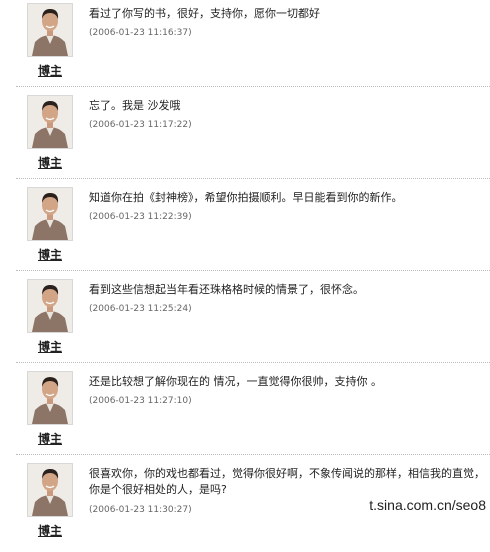  What do you see at coordinates (235, 381) in the screenshot?
I see `comment-text: 还是比较想了解你现在的 情况，一直觉得你很帅，支持你 。` at bounding box center [235, 381].